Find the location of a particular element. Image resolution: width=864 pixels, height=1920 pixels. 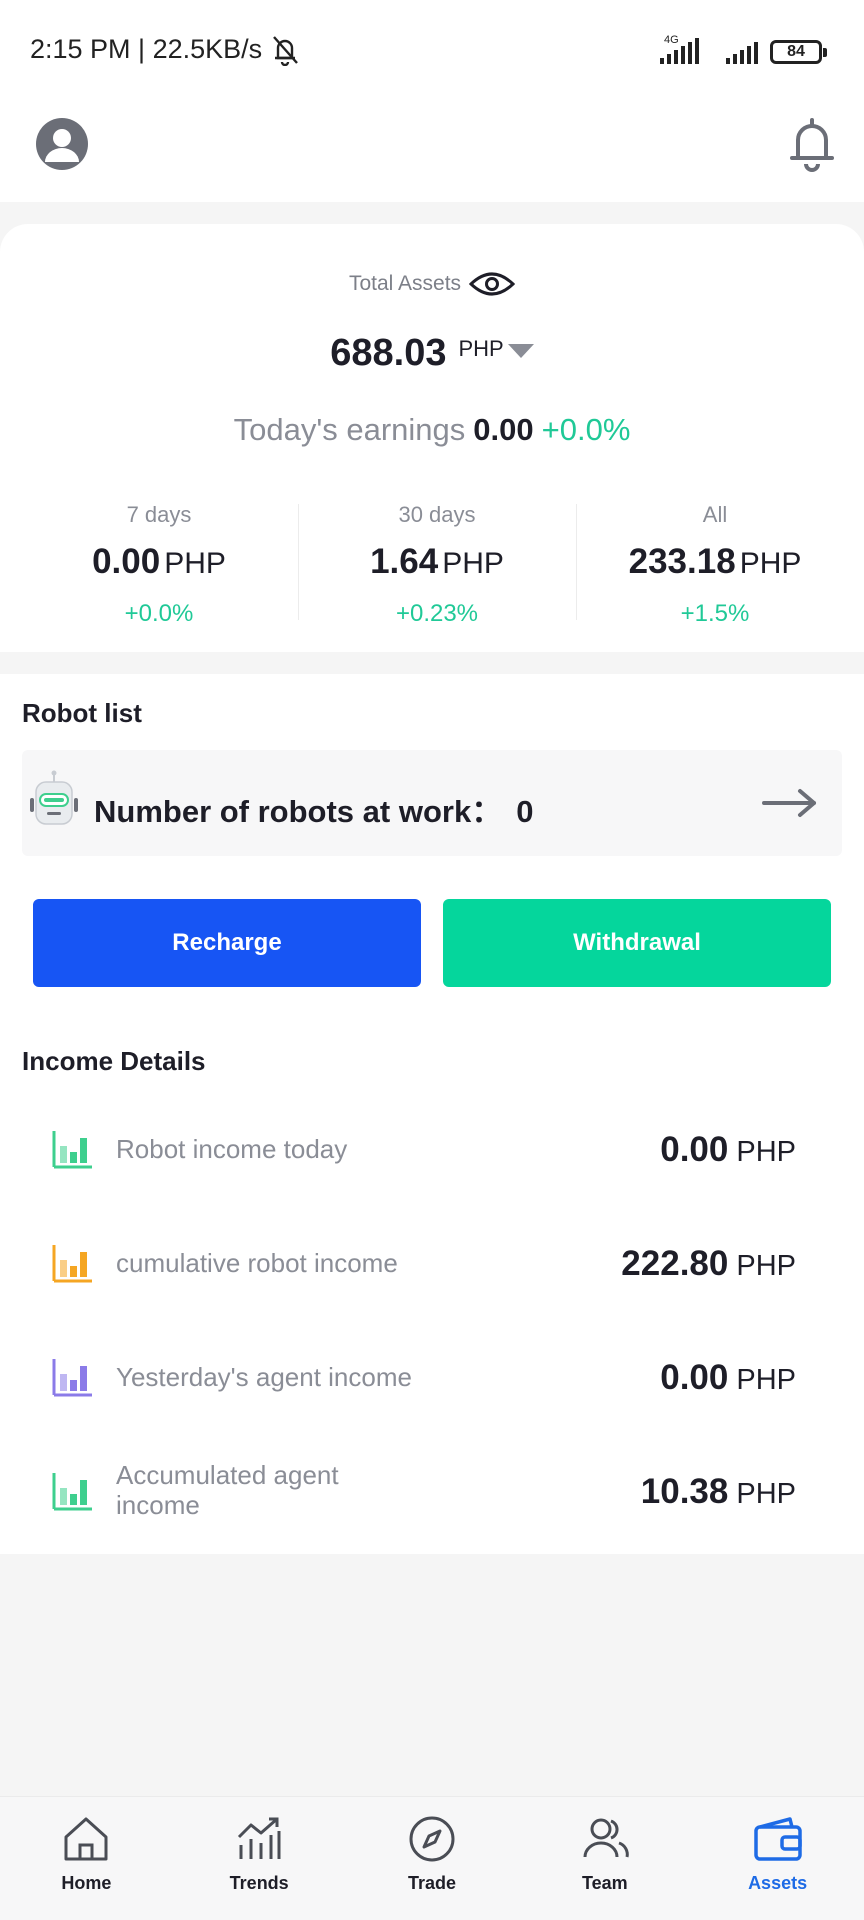

period-label: All is located at coordinates (715, 514).